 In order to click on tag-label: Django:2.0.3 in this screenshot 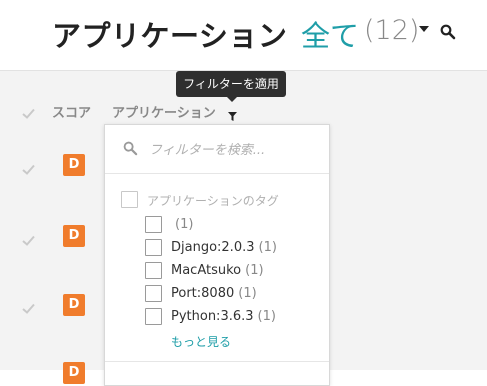, I will do `click(213, 247)`.